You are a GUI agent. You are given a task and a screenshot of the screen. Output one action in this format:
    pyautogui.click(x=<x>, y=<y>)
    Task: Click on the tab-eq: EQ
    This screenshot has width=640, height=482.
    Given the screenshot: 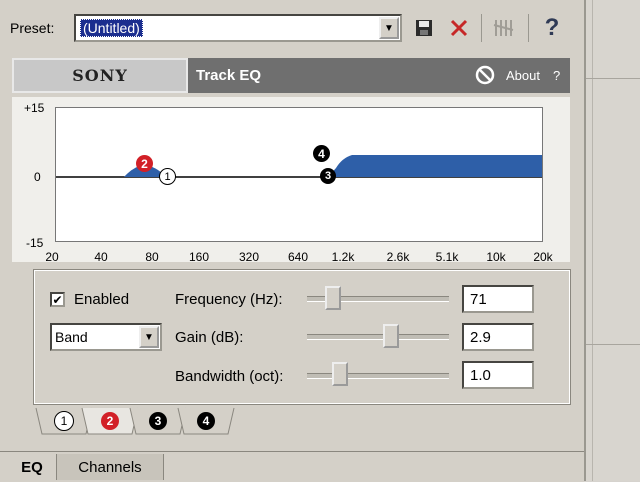 What is the action you would take?
    pyautogui.click(x=32, y=467)
    